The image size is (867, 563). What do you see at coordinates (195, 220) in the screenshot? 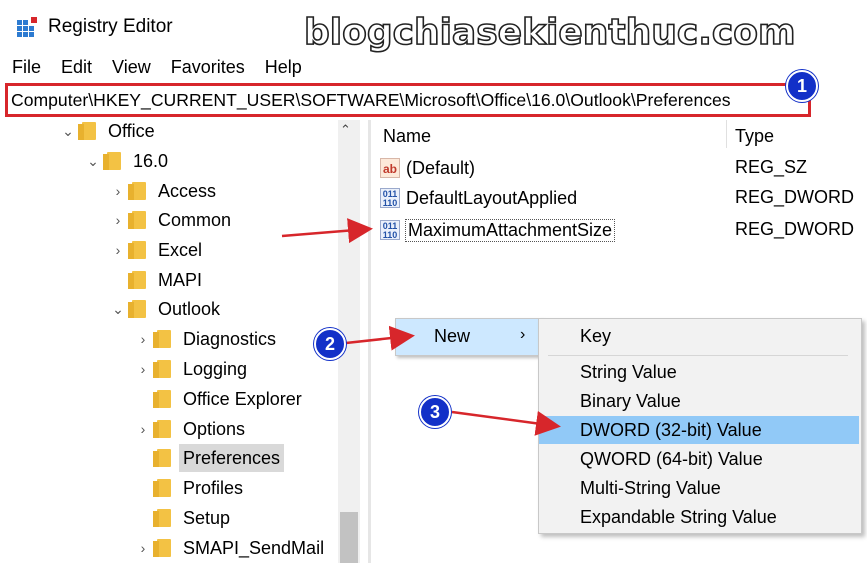
I see `tree-item-label: Common` at bounding box center [195, 220].